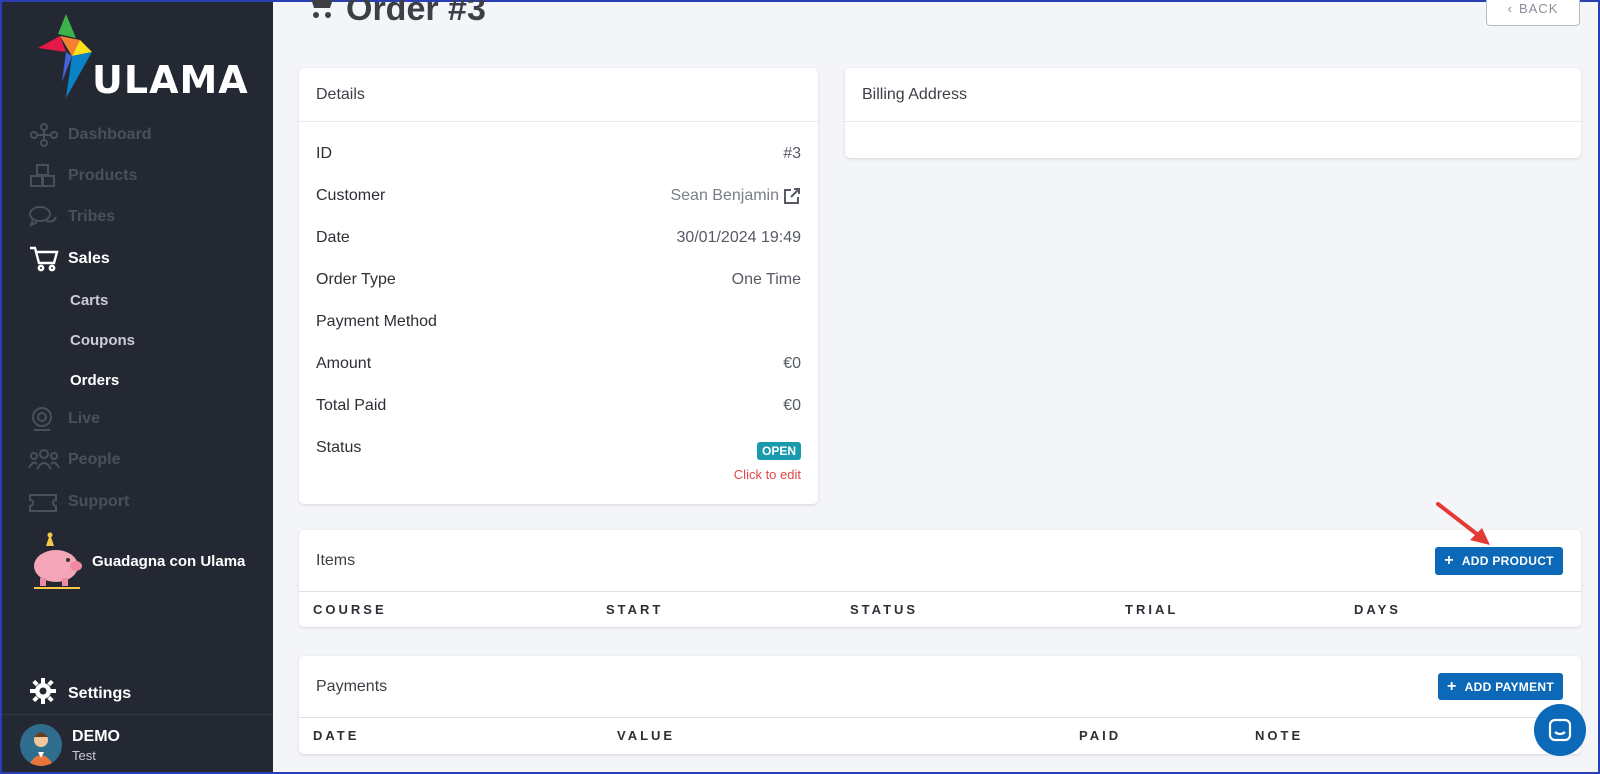  What do you see at coordinates (767, 474) in the screenshot?
I see `edit-status-link: Click to edit` at bounding box center [767, 474].